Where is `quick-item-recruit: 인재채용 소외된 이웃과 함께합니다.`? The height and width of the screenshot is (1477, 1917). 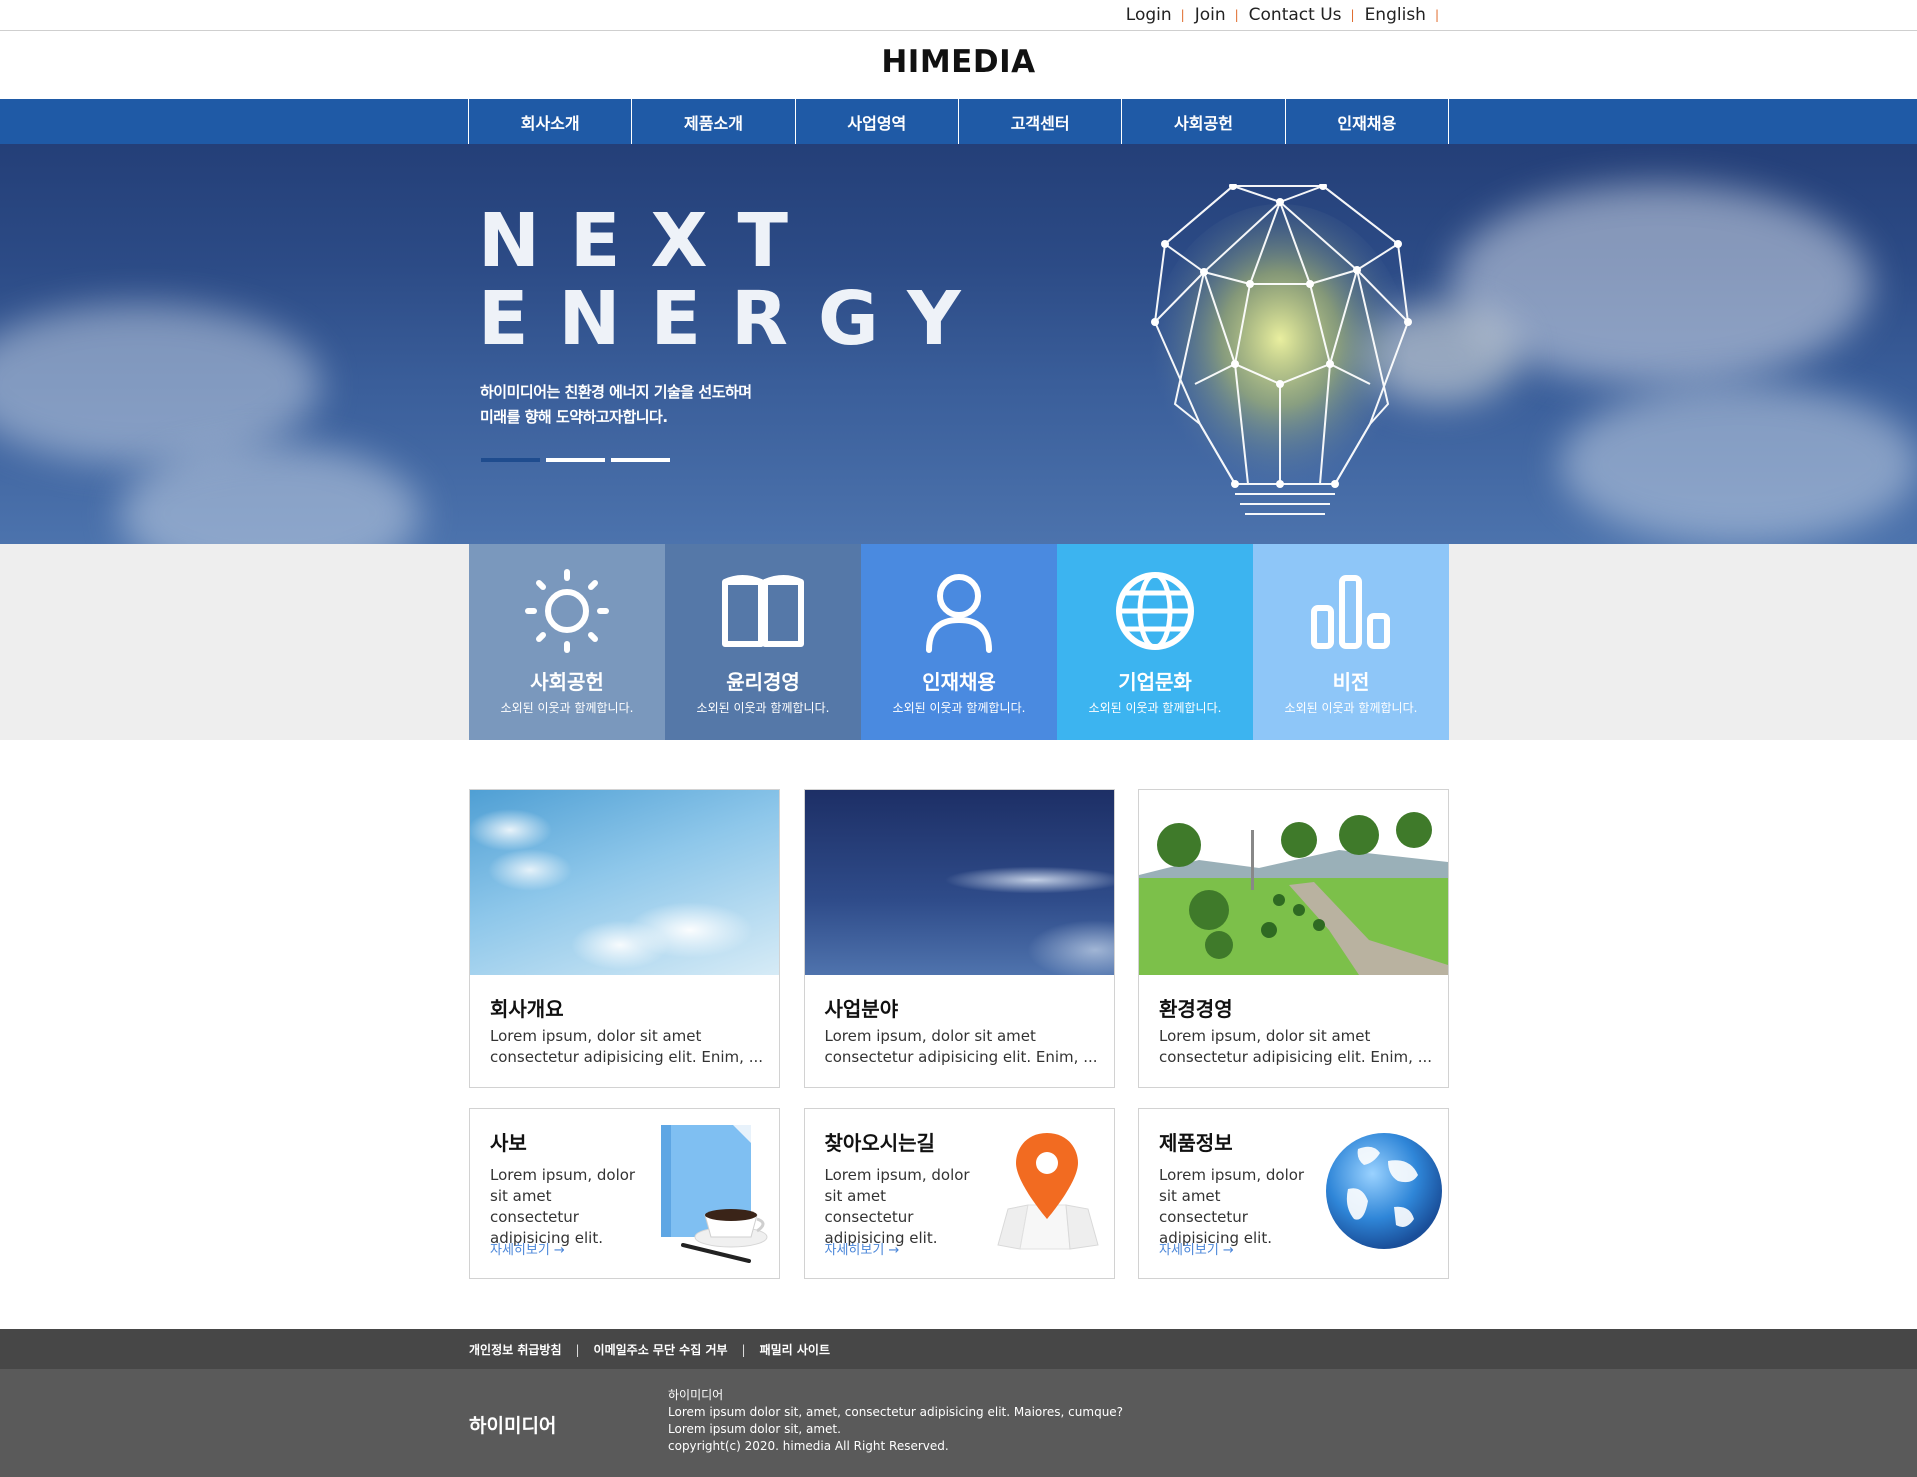
quick-item-recruit: 인재채용 소외된 이웃과 함께합니다. is located at coordinates (959, 642).